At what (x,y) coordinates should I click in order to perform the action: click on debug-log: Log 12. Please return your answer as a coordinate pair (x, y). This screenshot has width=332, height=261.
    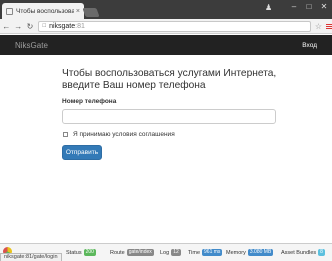
    Looking at the image, I should click on (170, 252).